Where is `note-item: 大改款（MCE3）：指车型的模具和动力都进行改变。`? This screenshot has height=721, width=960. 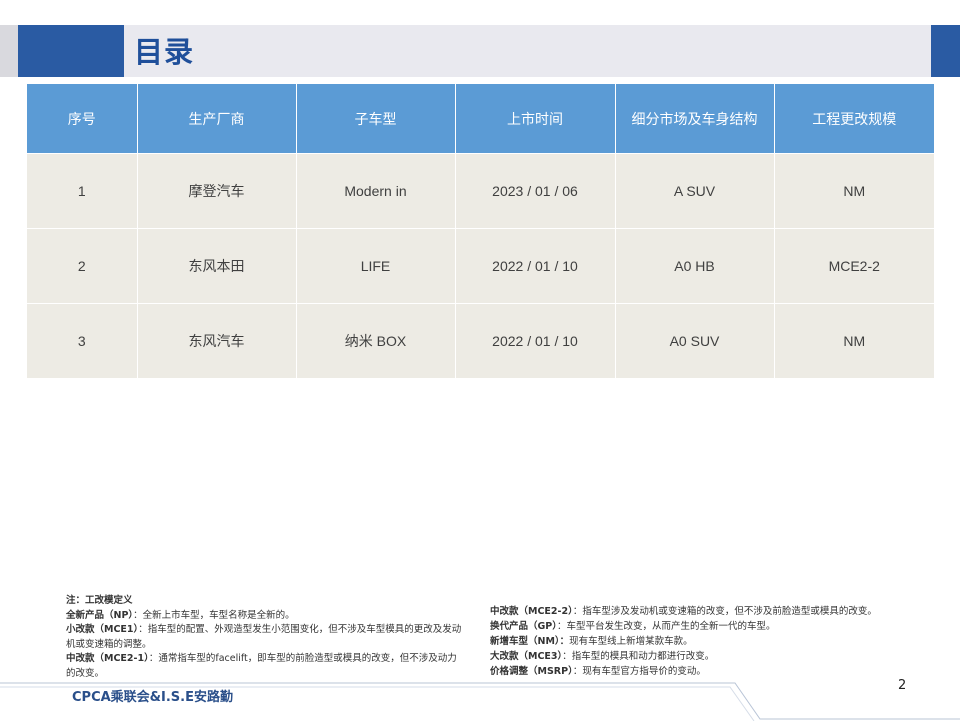
note-item: 大改款（MCE3）：指车型的模具和动力都进行改变。 is located at coordinates (715, 656).